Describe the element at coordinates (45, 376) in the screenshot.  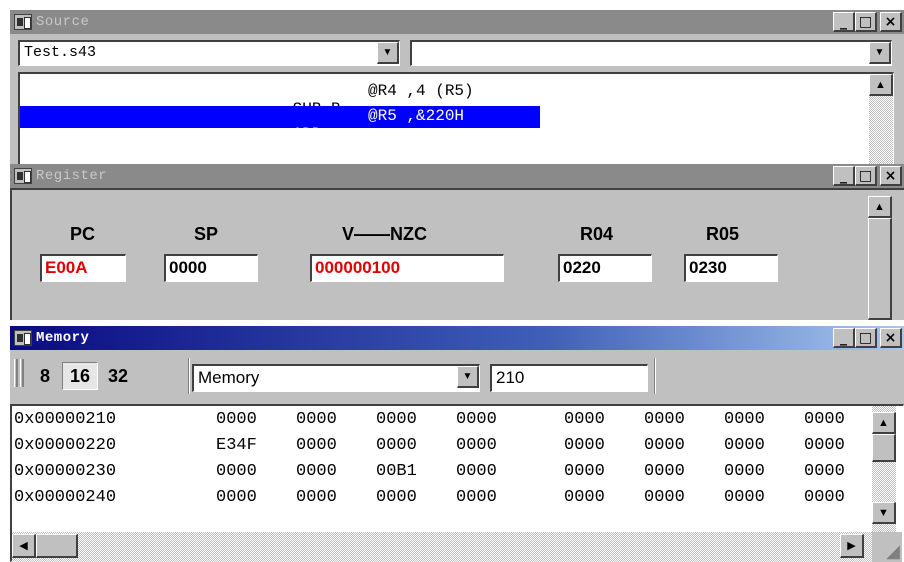
I see `word-size-8-button: 8` at that location.